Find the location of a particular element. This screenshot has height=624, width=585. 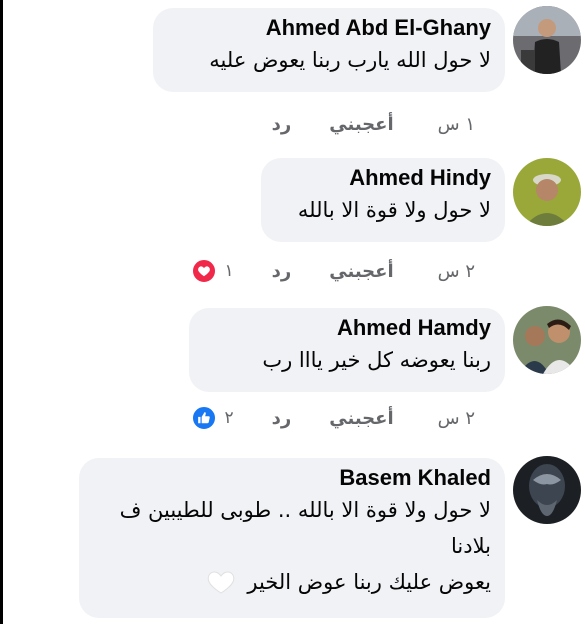

comment-actions: ١ س أعجبني رد is located at coordinates (354, 124).